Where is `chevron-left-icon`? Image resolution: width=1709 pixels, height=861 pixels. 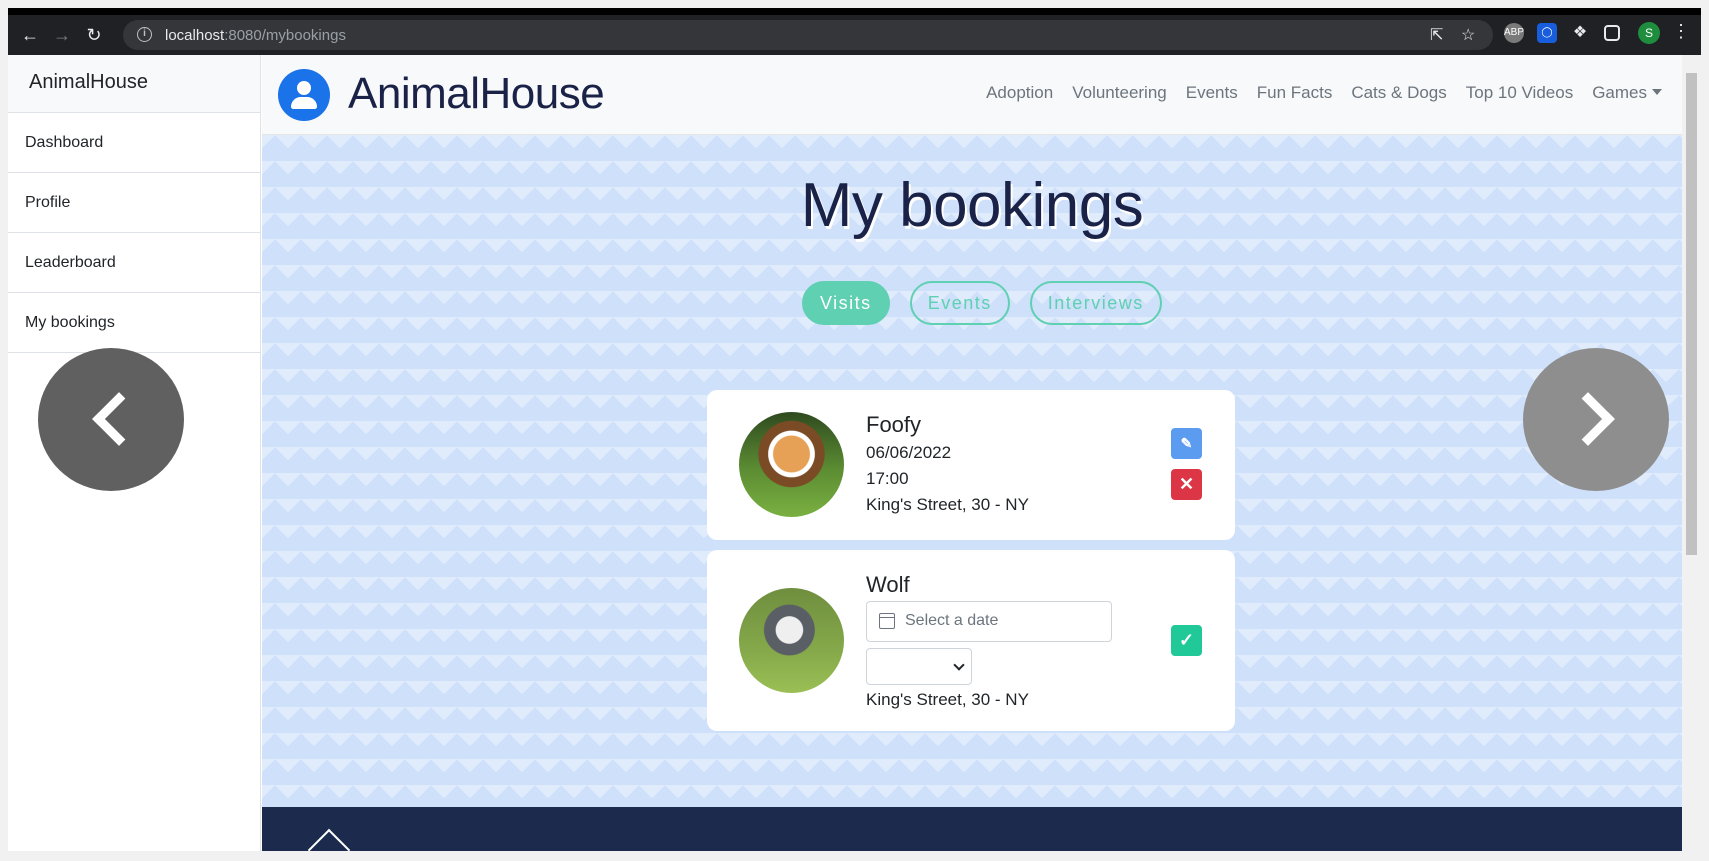
chevron-left-icon is located at coordinates (119, 419).